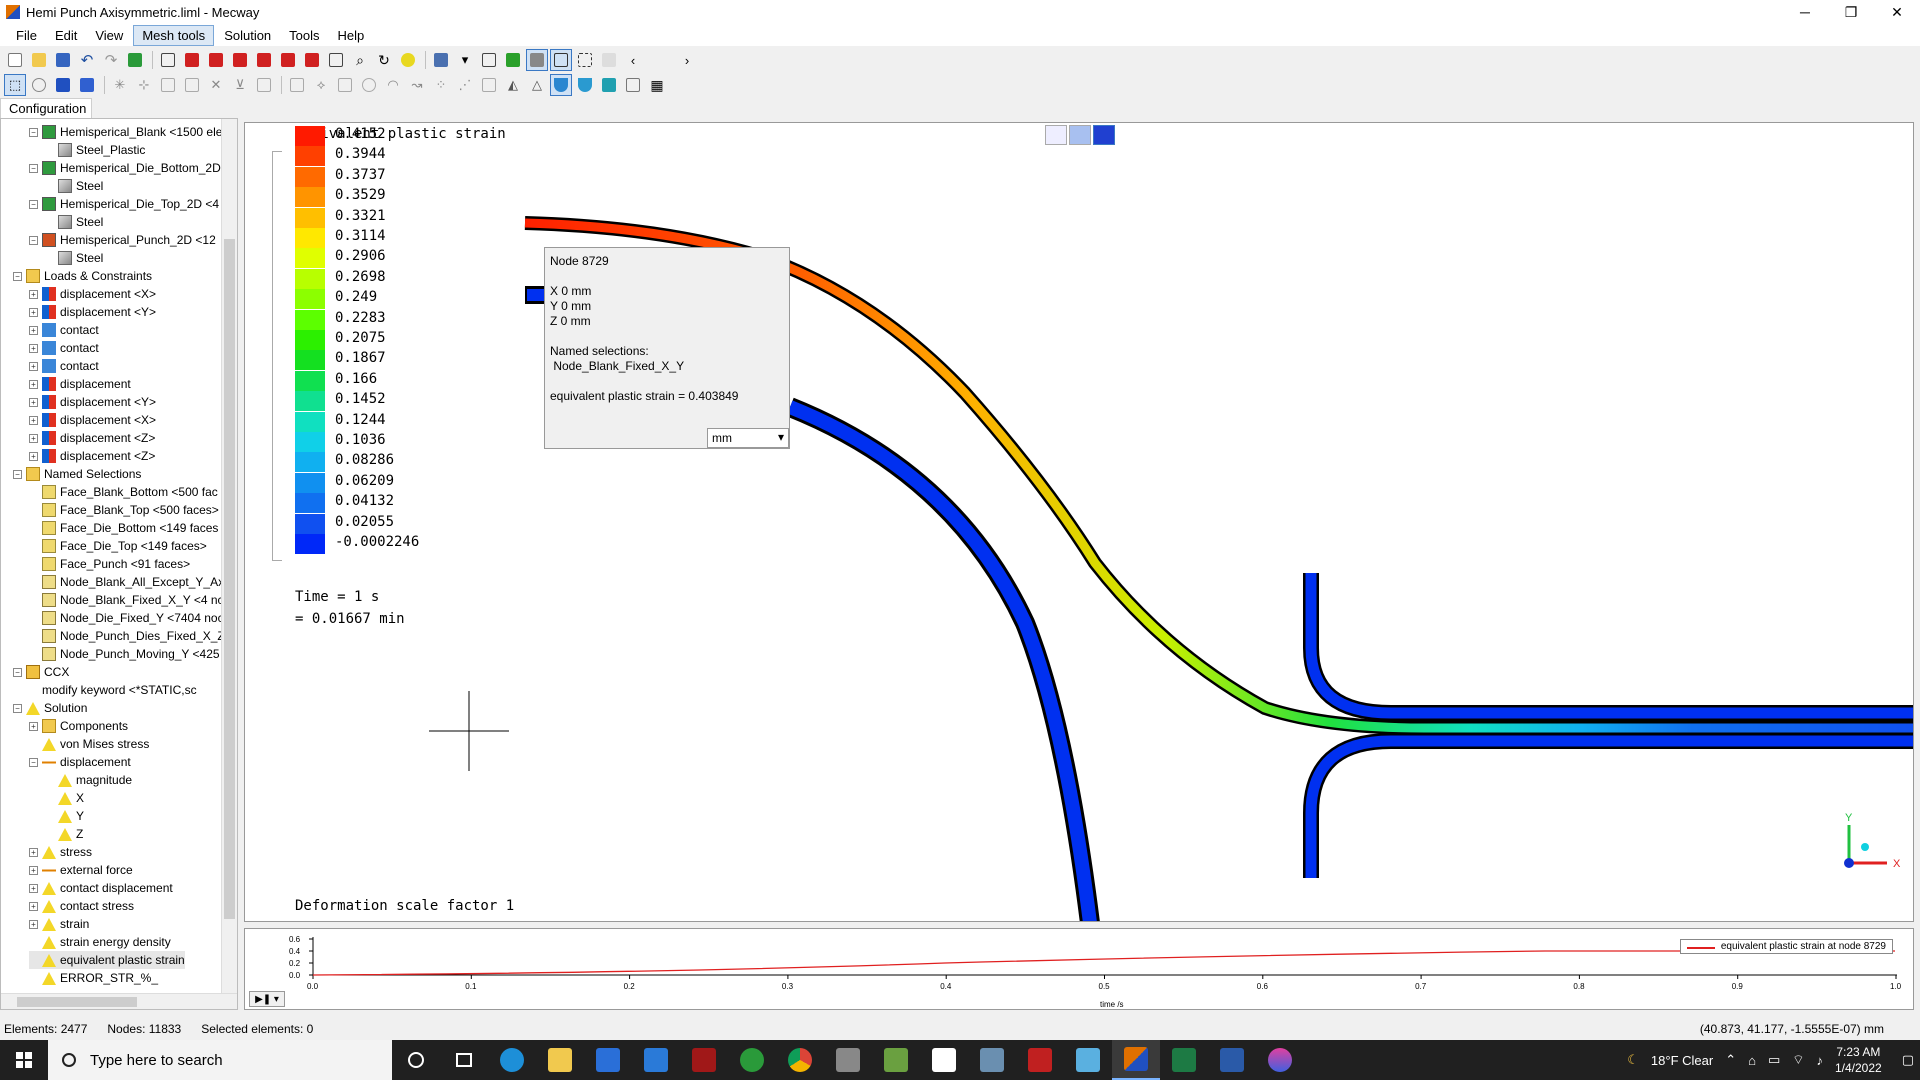  I want to click on tree-item: Node_Punch_Dies_Fixed_X_Z, so click(127, 636).